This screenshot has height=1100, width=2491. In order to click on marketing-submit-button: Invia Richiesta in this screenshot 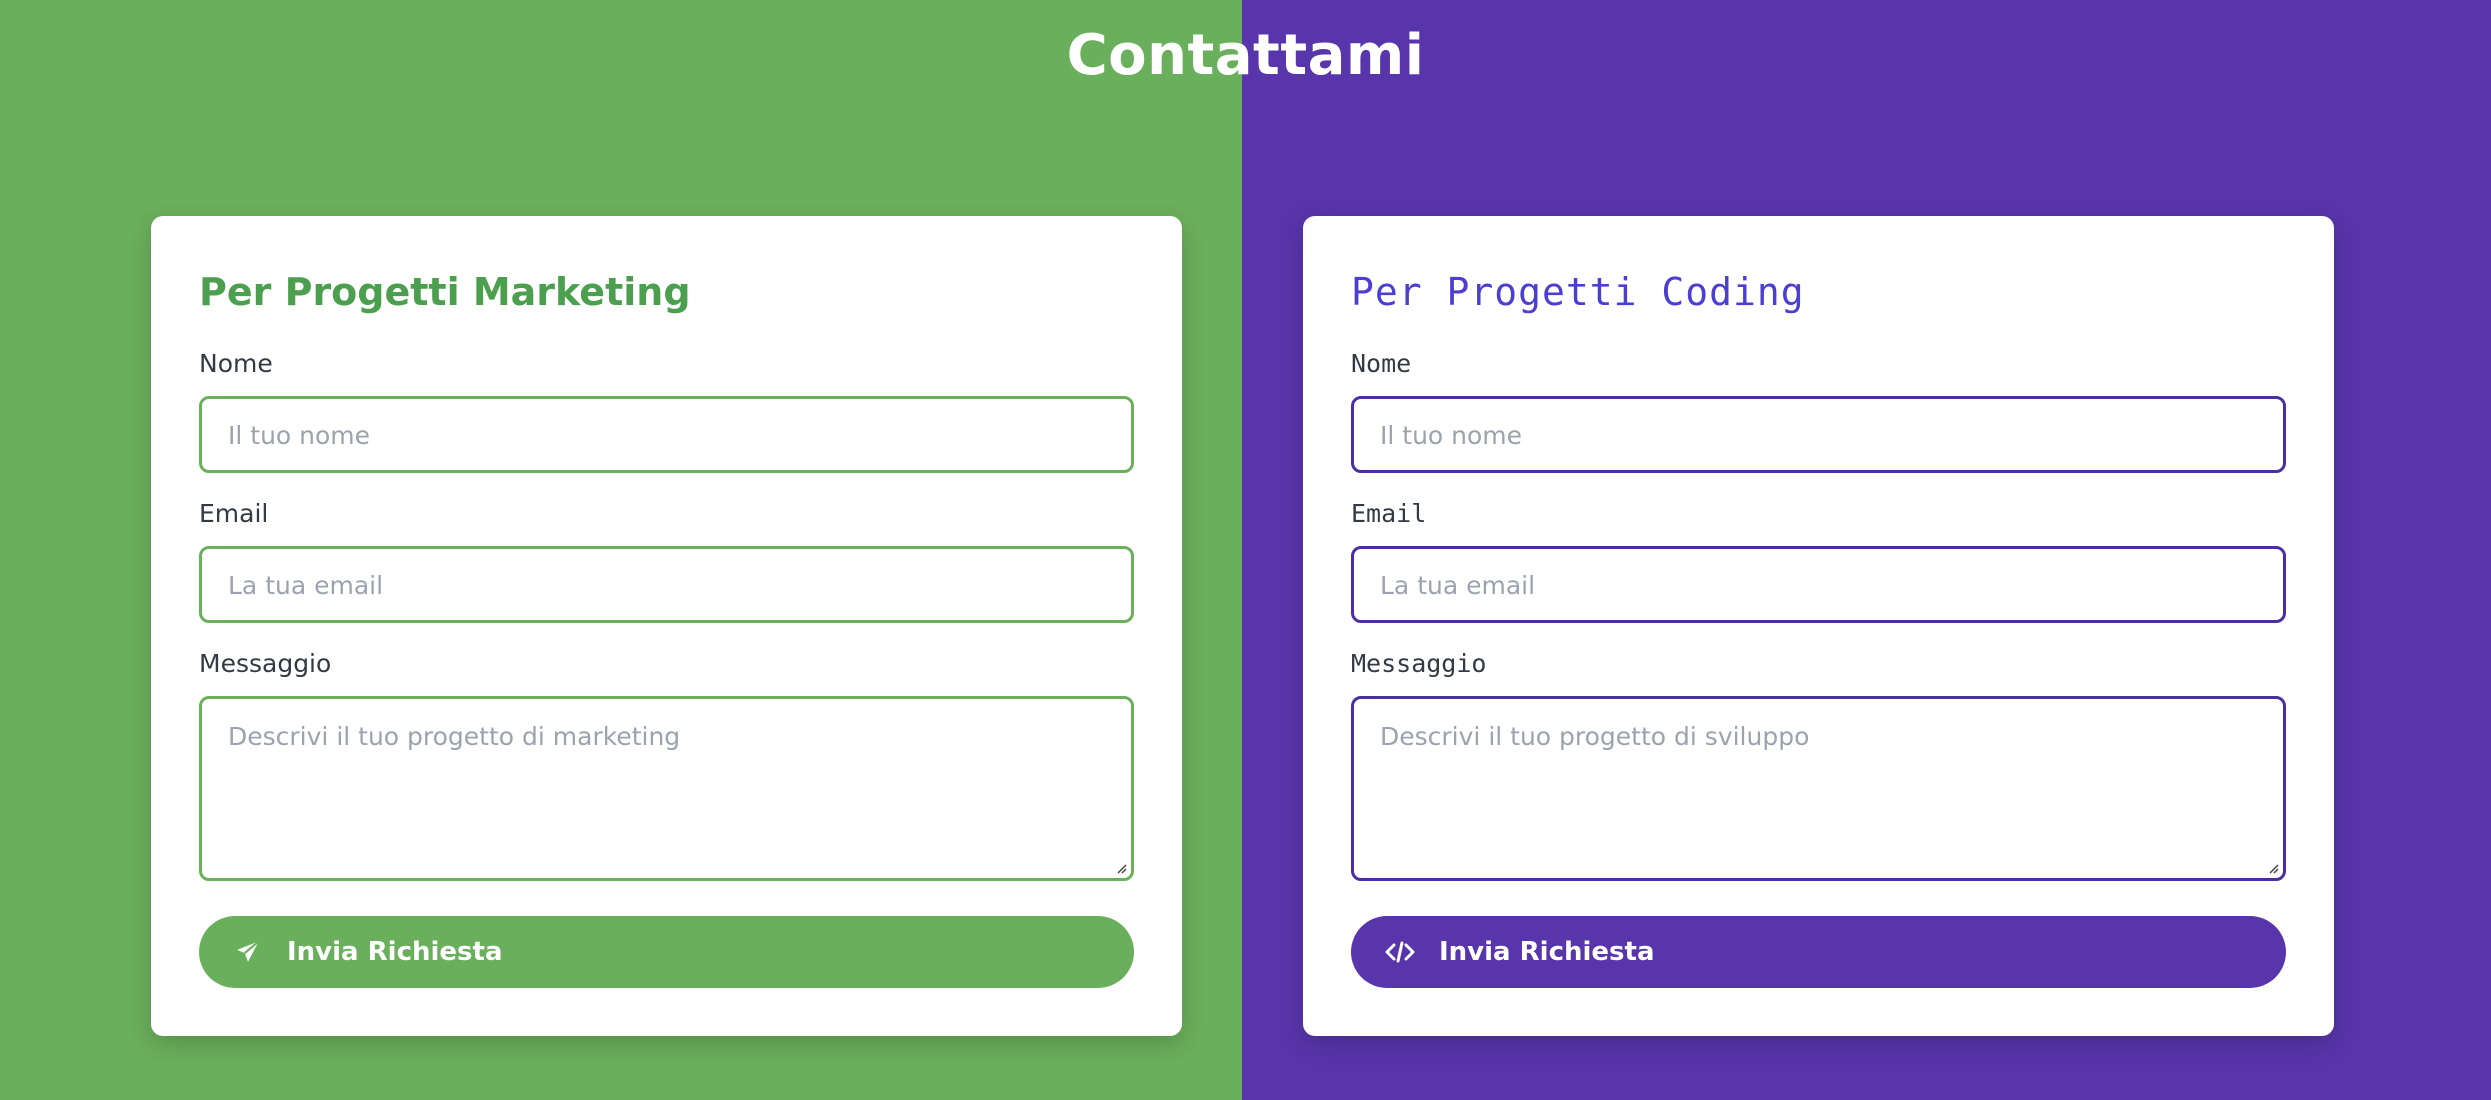, I will do `click(666, 952)`.